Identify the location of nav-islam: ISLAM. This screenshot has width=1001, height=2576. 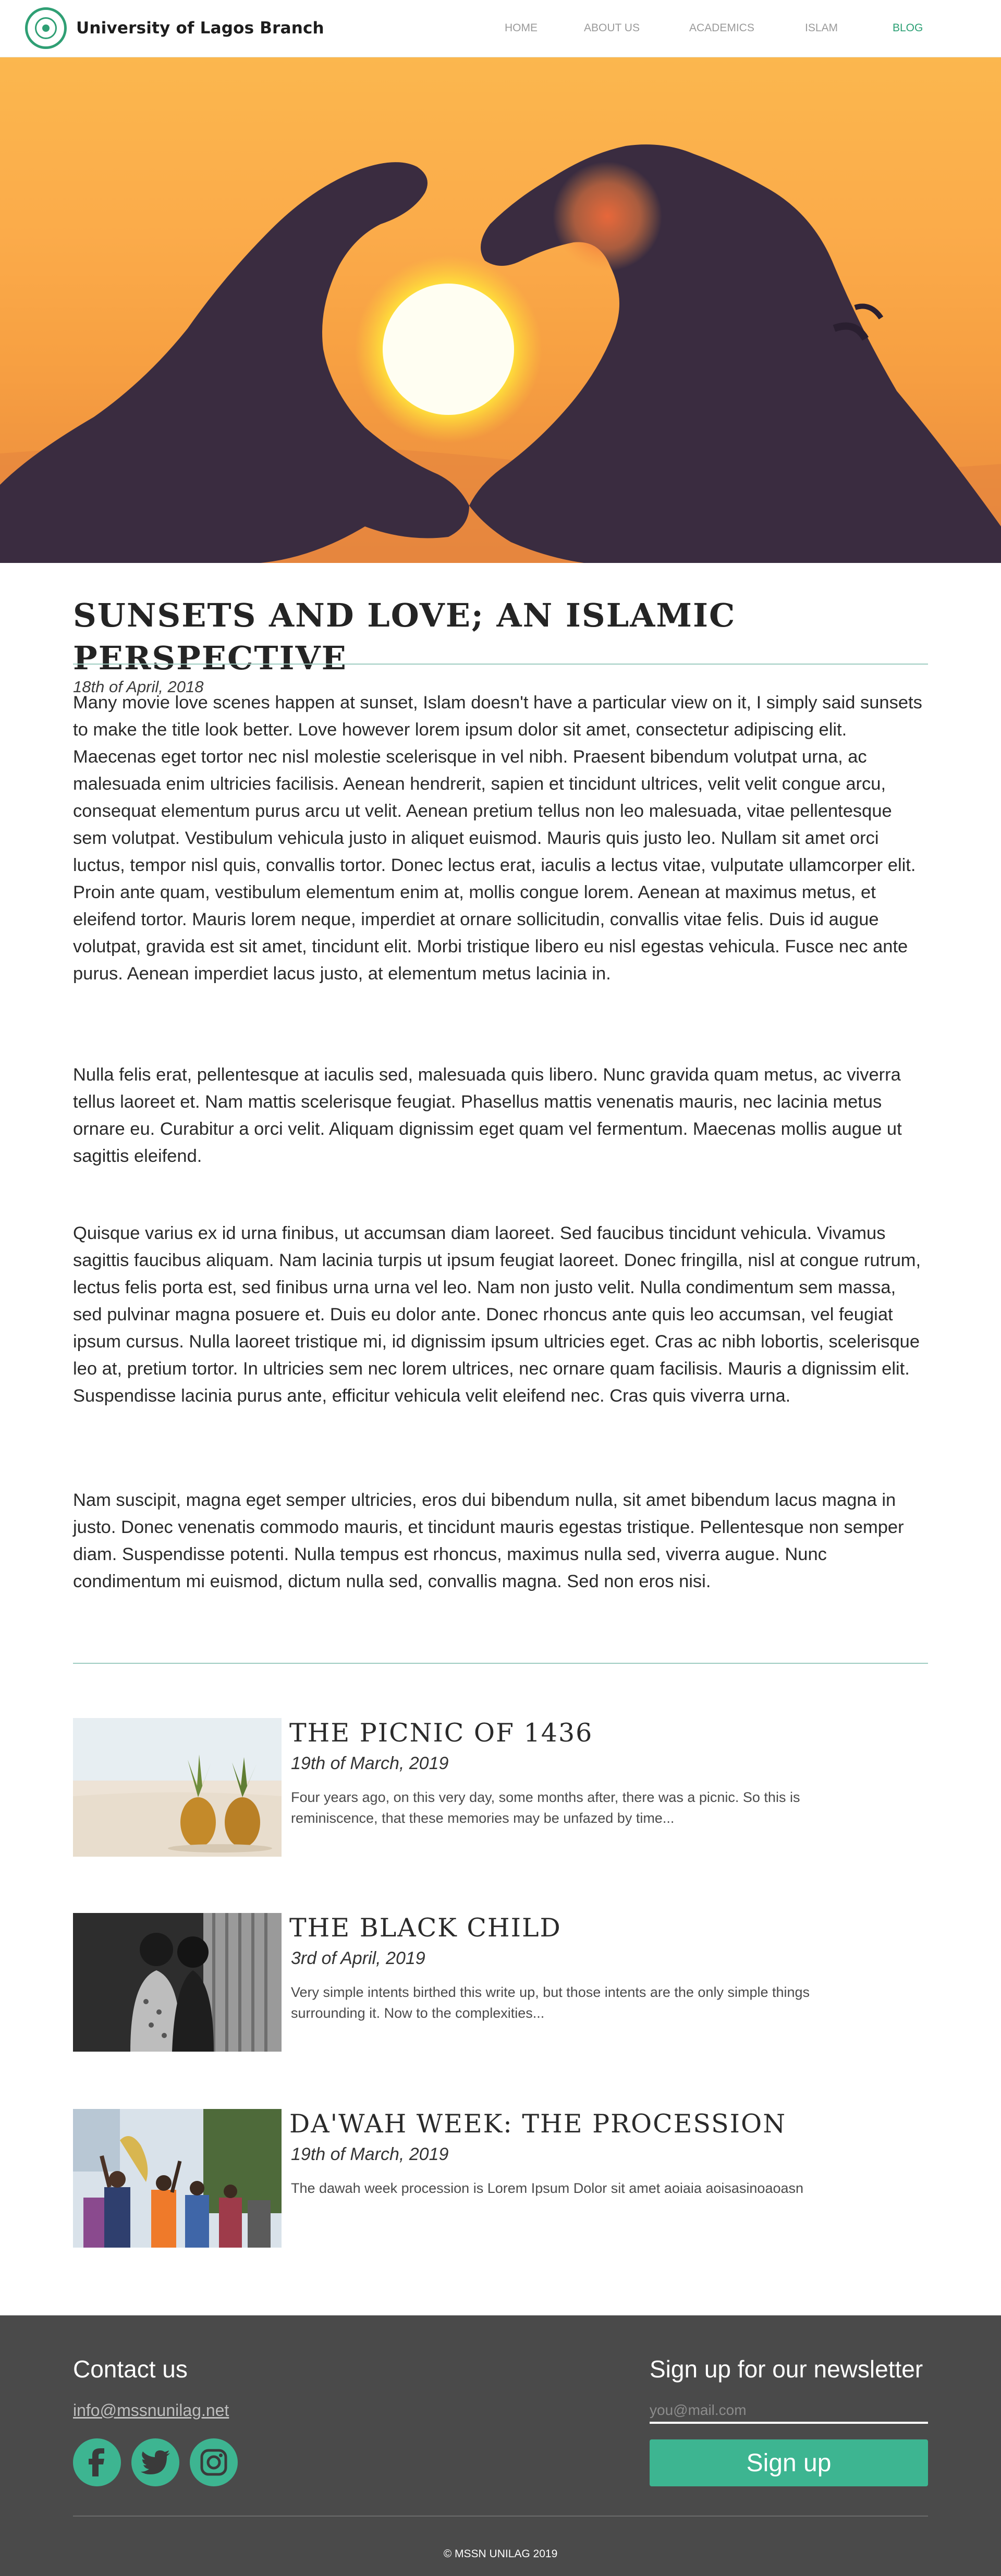
(822, 28).